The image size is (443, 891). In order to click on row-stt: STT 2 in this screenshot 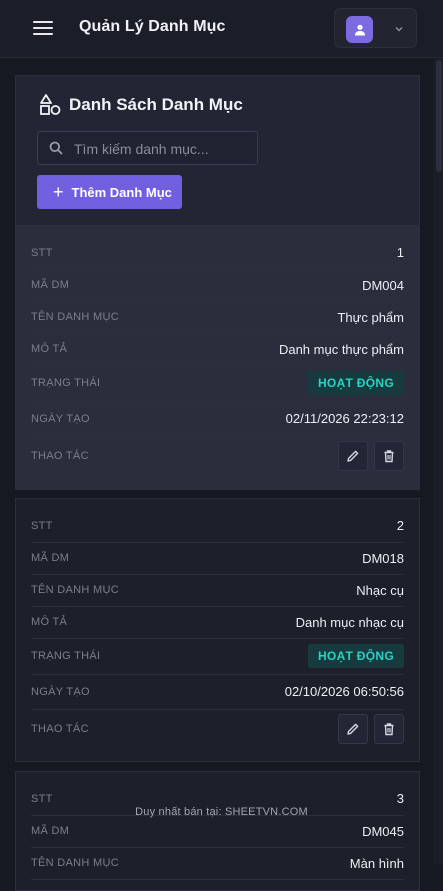, I will do `click(217, 526)`.